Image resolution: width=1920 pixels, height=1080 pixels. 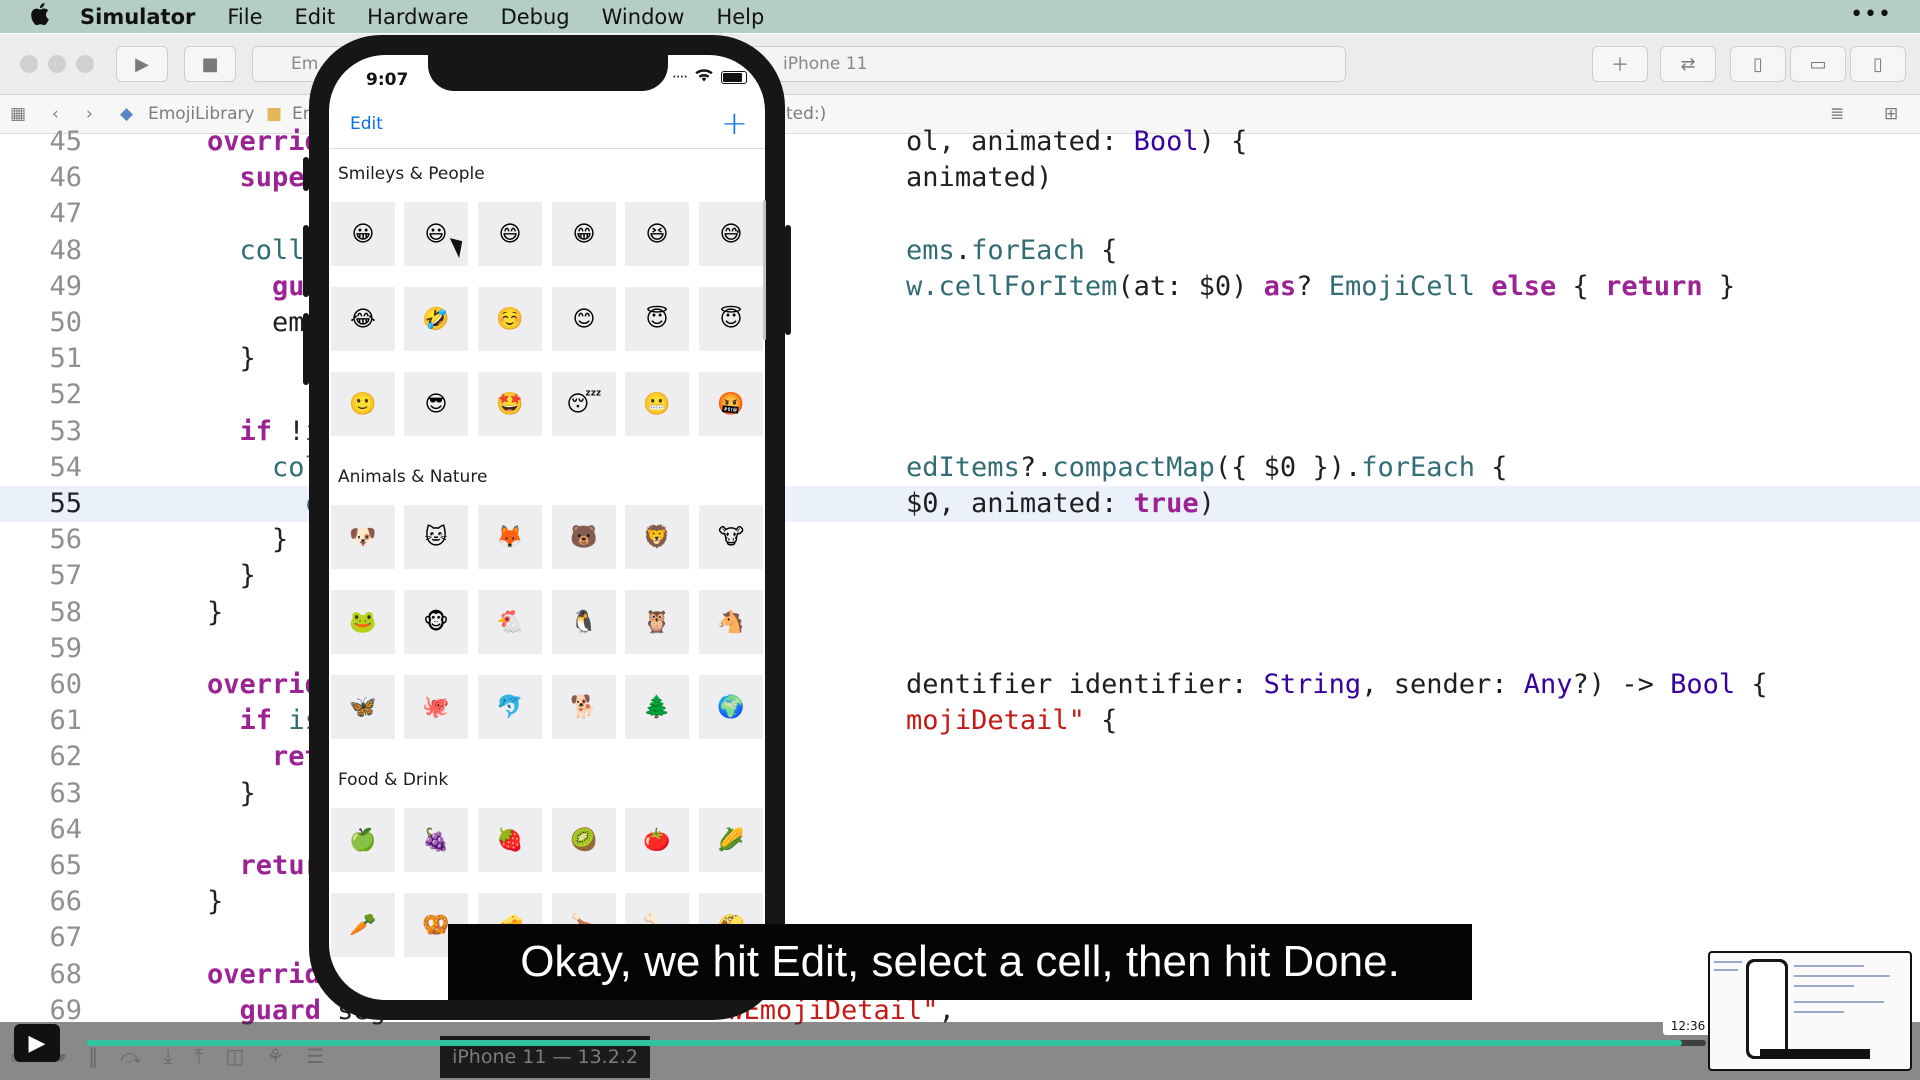 What do you see at coordinates (363, 707) in the screenshot?
I see `emoji-cell: 🦋` at bounding box center [363, 707].